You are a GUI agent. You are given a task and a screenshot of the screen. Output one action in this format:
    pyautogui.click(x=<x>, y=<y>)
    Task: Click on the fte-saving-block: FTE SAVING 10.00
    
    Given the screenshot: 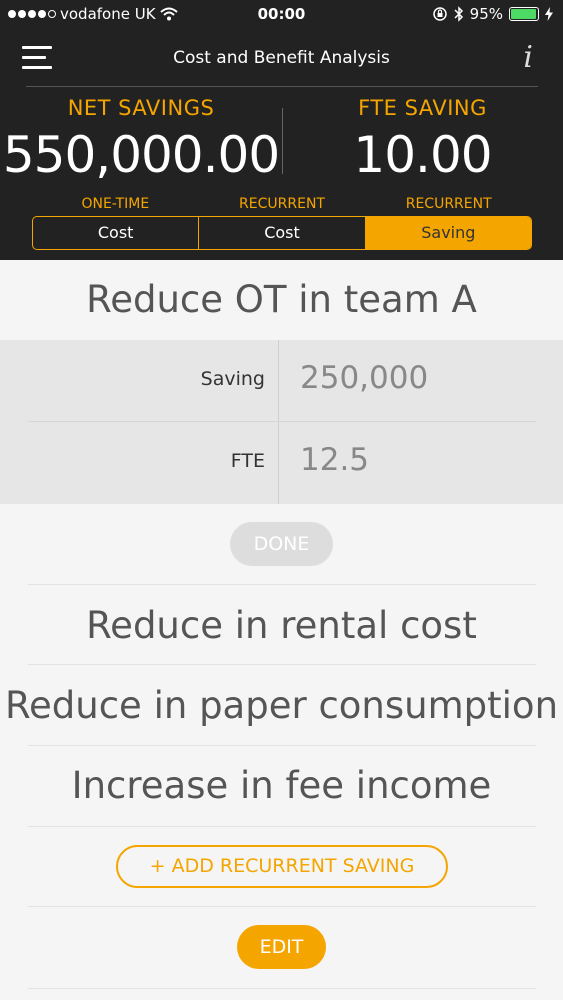 What is the action you would take?
    pyautogui.click(x=422, y=140)
    